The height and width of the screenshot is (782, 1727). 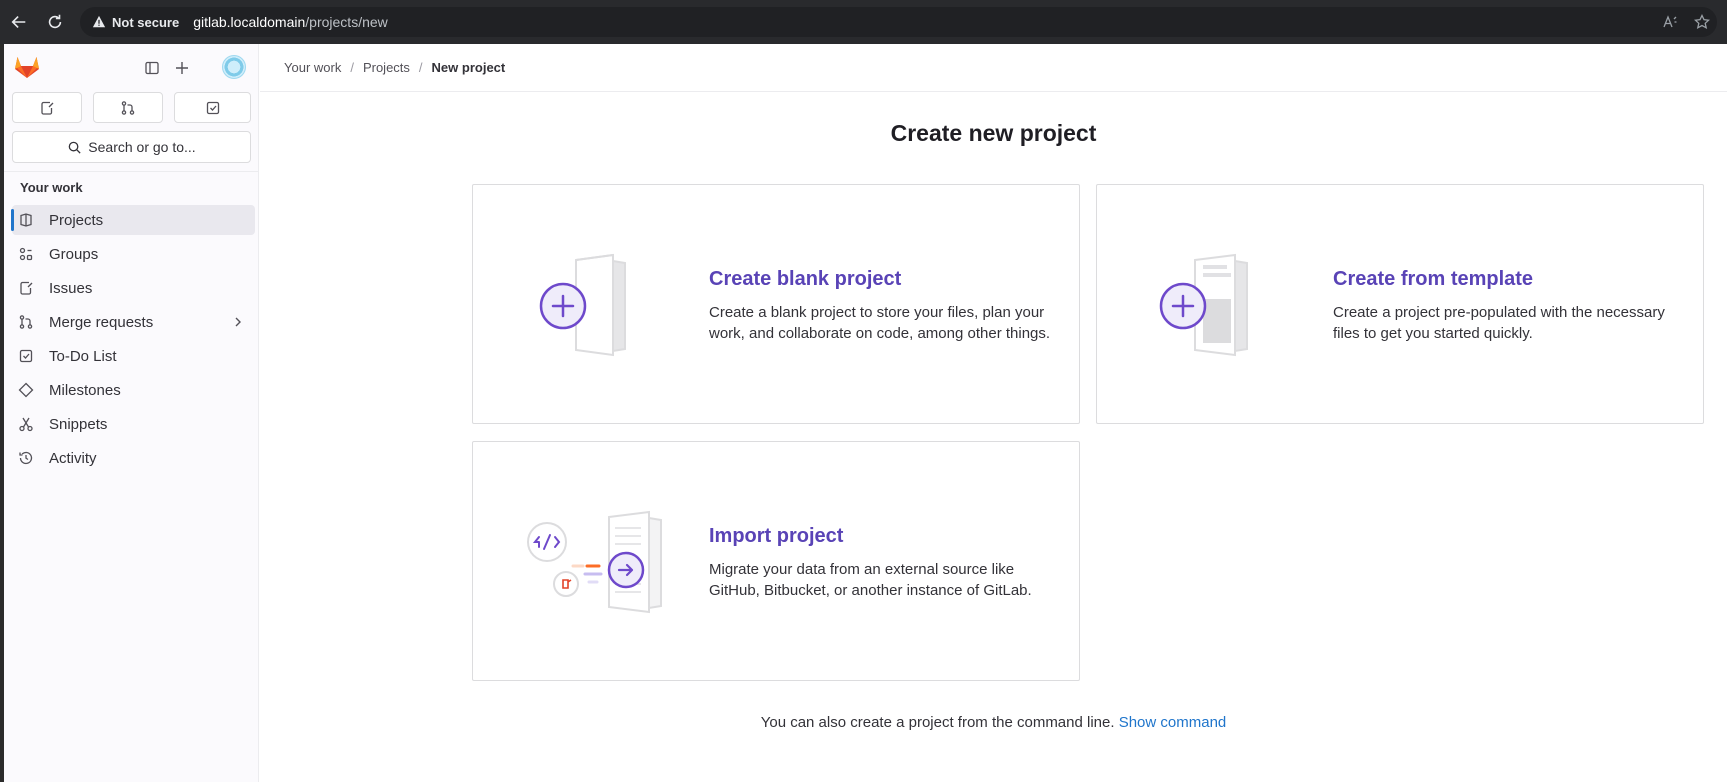 I want to click on sidebar-item-issues: Issues, so click(x=133, y=288).